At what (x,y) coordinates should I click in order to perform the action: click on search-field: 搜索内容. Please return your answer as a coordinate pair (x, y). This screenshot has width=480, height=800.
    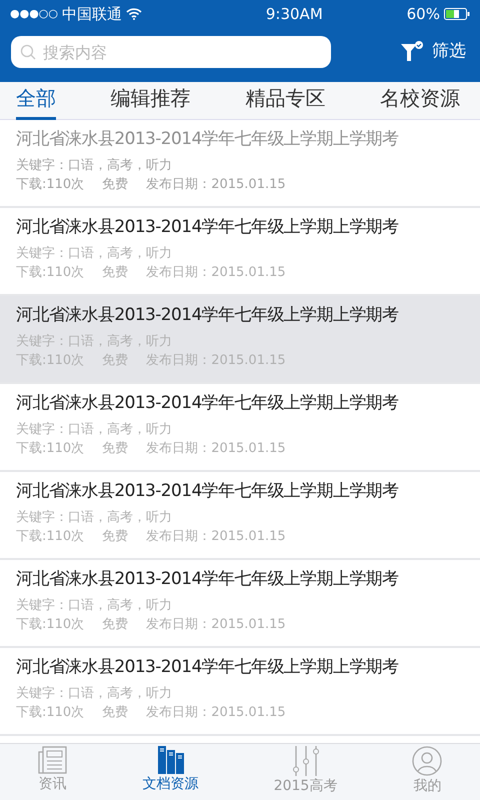
    Looking at the image, I should click on (171, 52).